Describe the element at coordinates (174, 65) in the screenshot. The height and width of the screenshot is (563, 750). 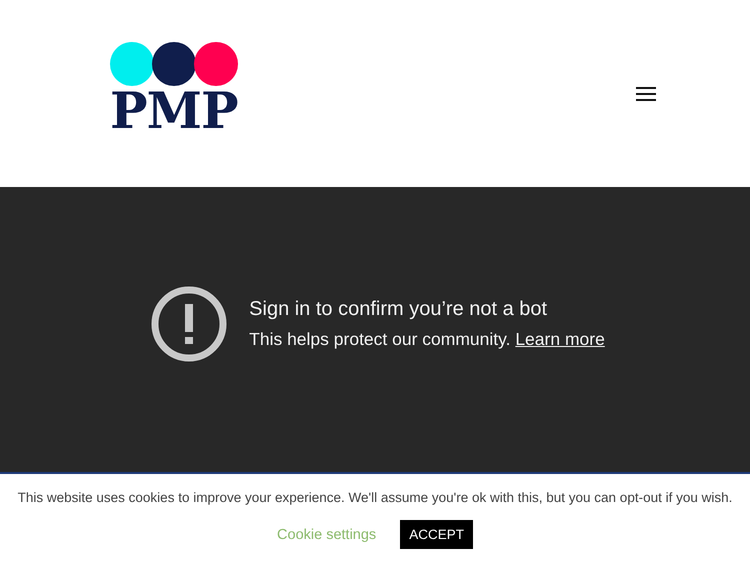
I see `logo-circles-icon` at that location.